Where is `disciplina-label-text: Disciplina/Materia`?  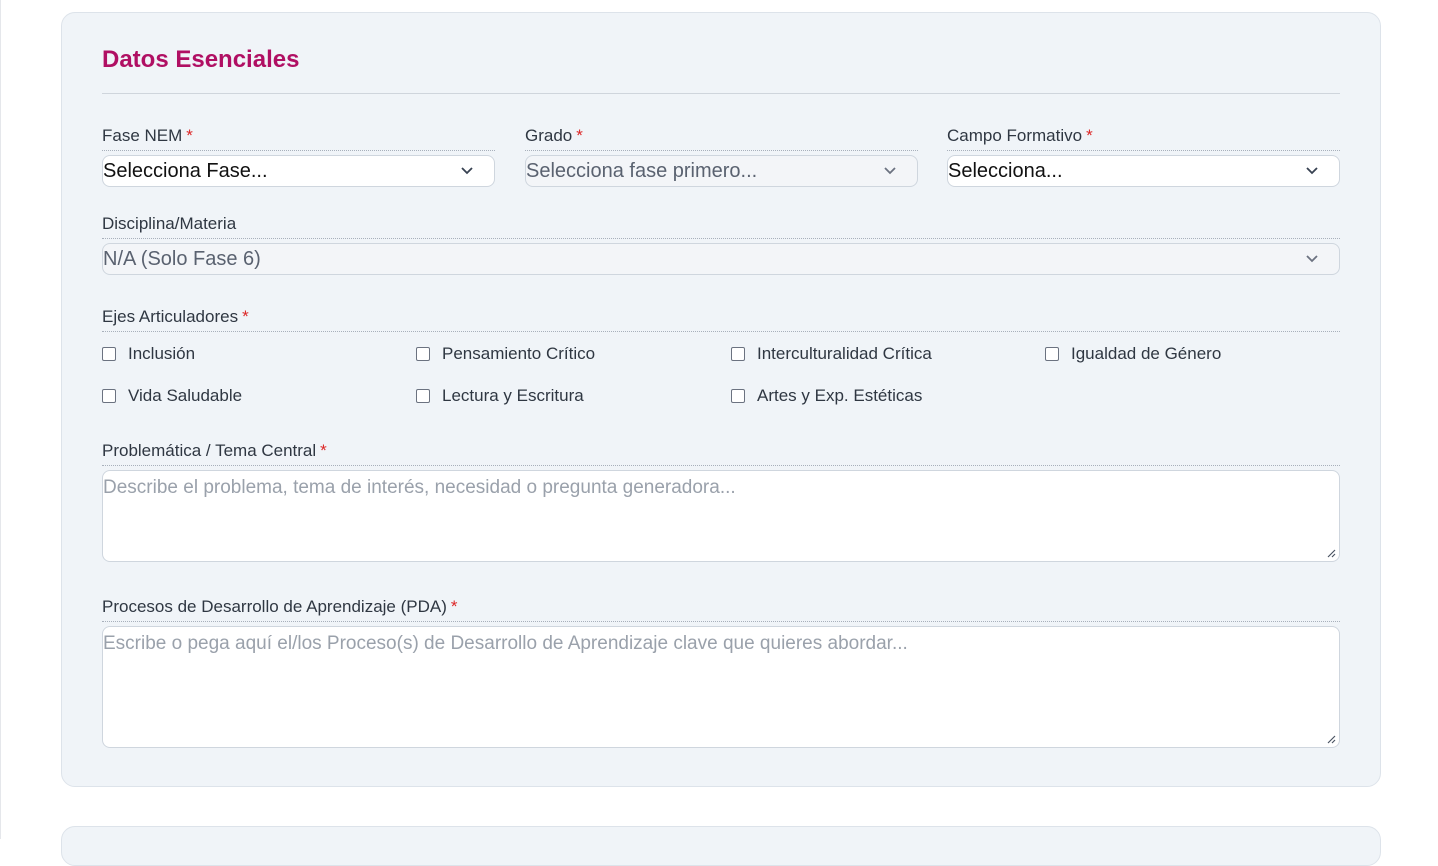 disciplina-label-text: Disciplina/Materia is located at coordinates (169, 223).